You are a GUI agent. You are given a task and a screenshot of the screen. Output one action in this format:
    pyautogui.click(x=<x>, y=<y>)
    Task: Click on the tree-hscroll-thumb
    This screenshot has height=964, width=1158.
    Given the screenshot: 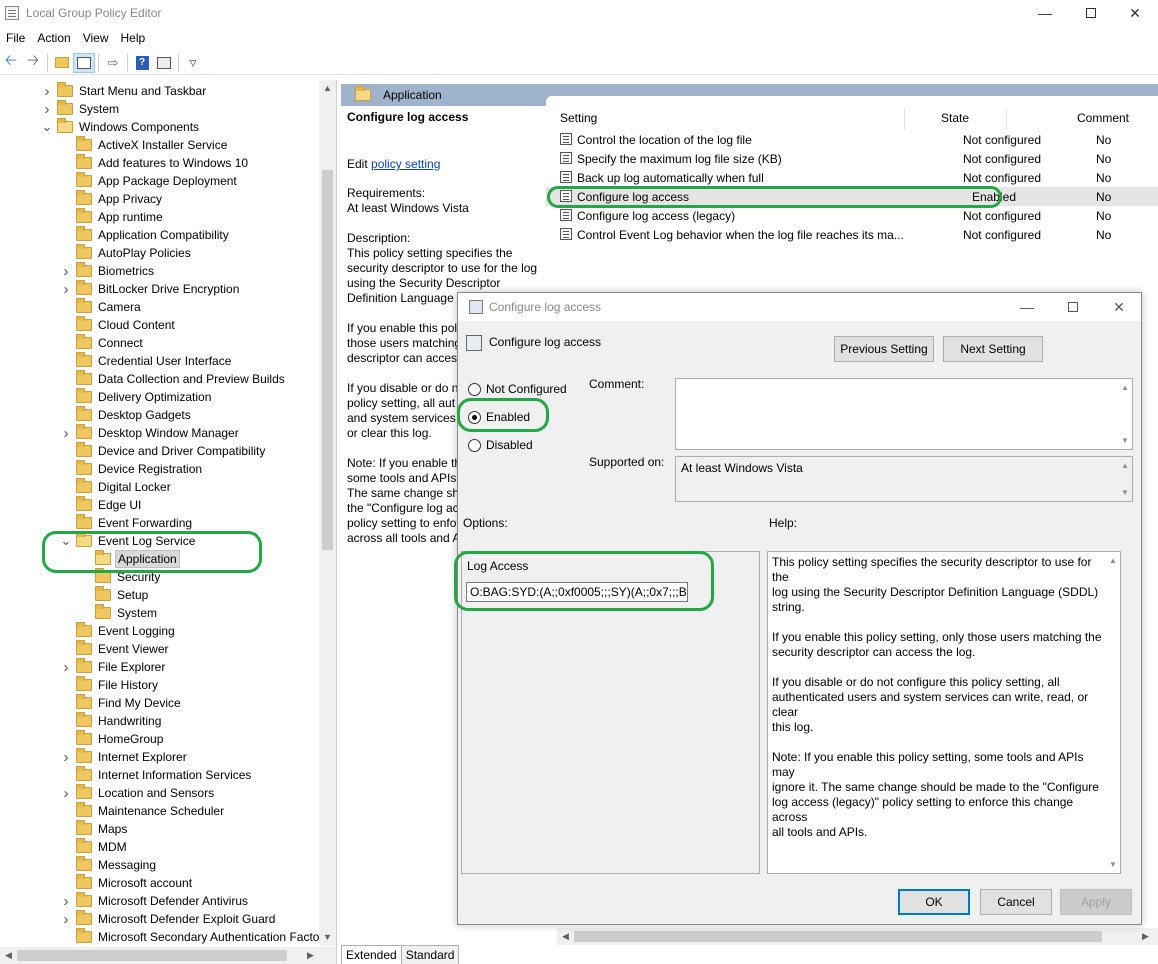 What is the action you would take?
    pyautogui.click(x=152, y=955)
    